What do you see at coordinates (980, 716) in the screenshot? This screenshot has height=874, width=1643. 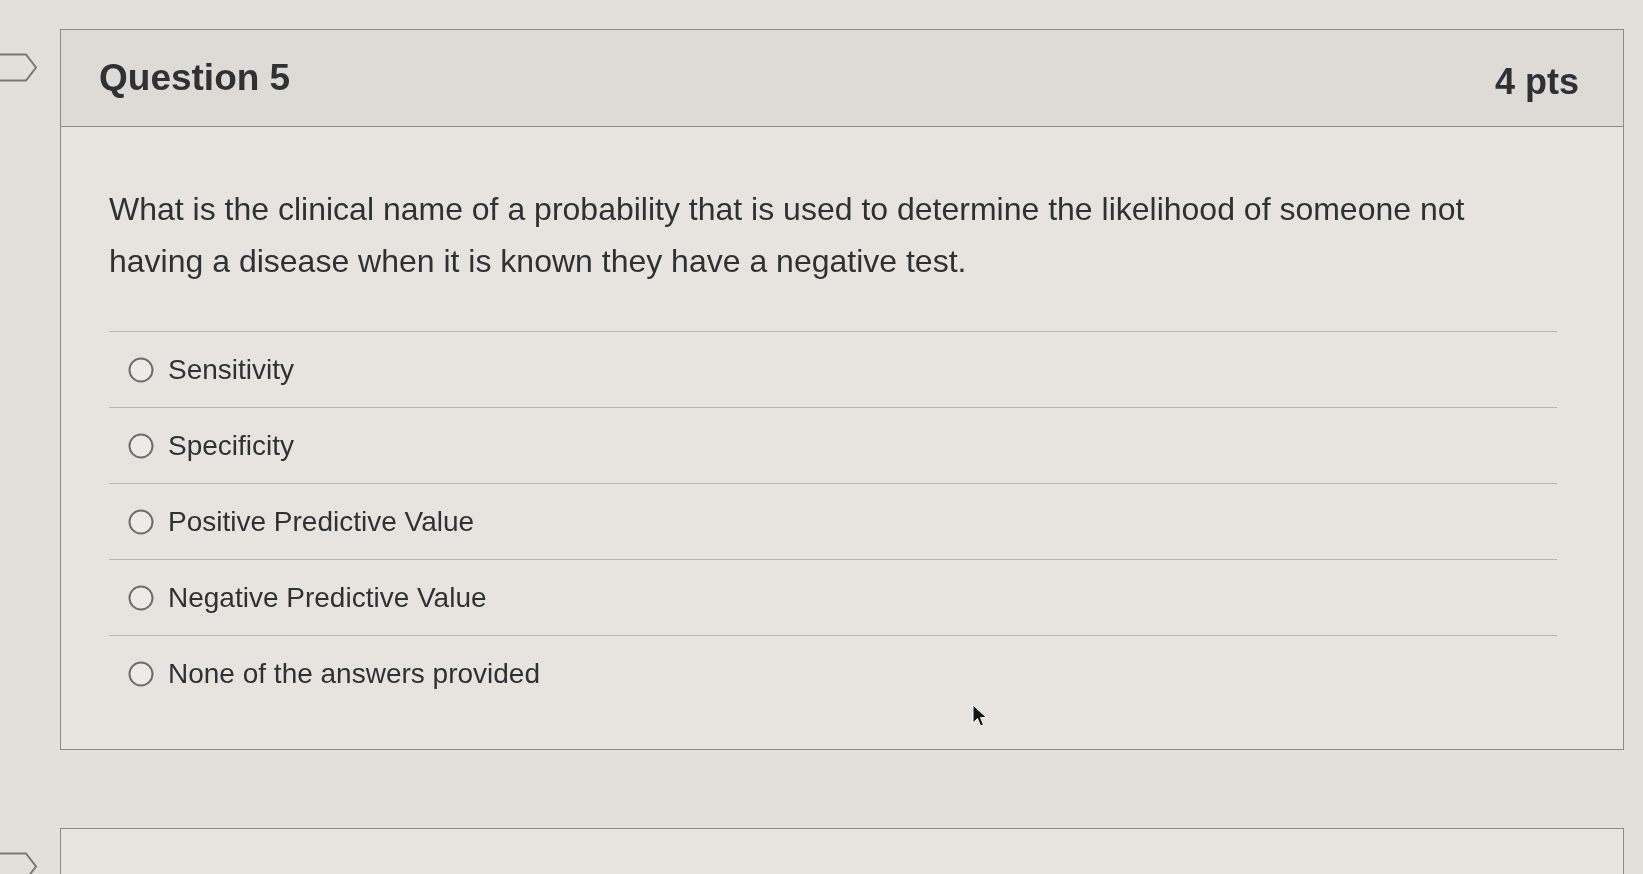 I see `mouse-pointer-icon` at bounding box center [980, 716].